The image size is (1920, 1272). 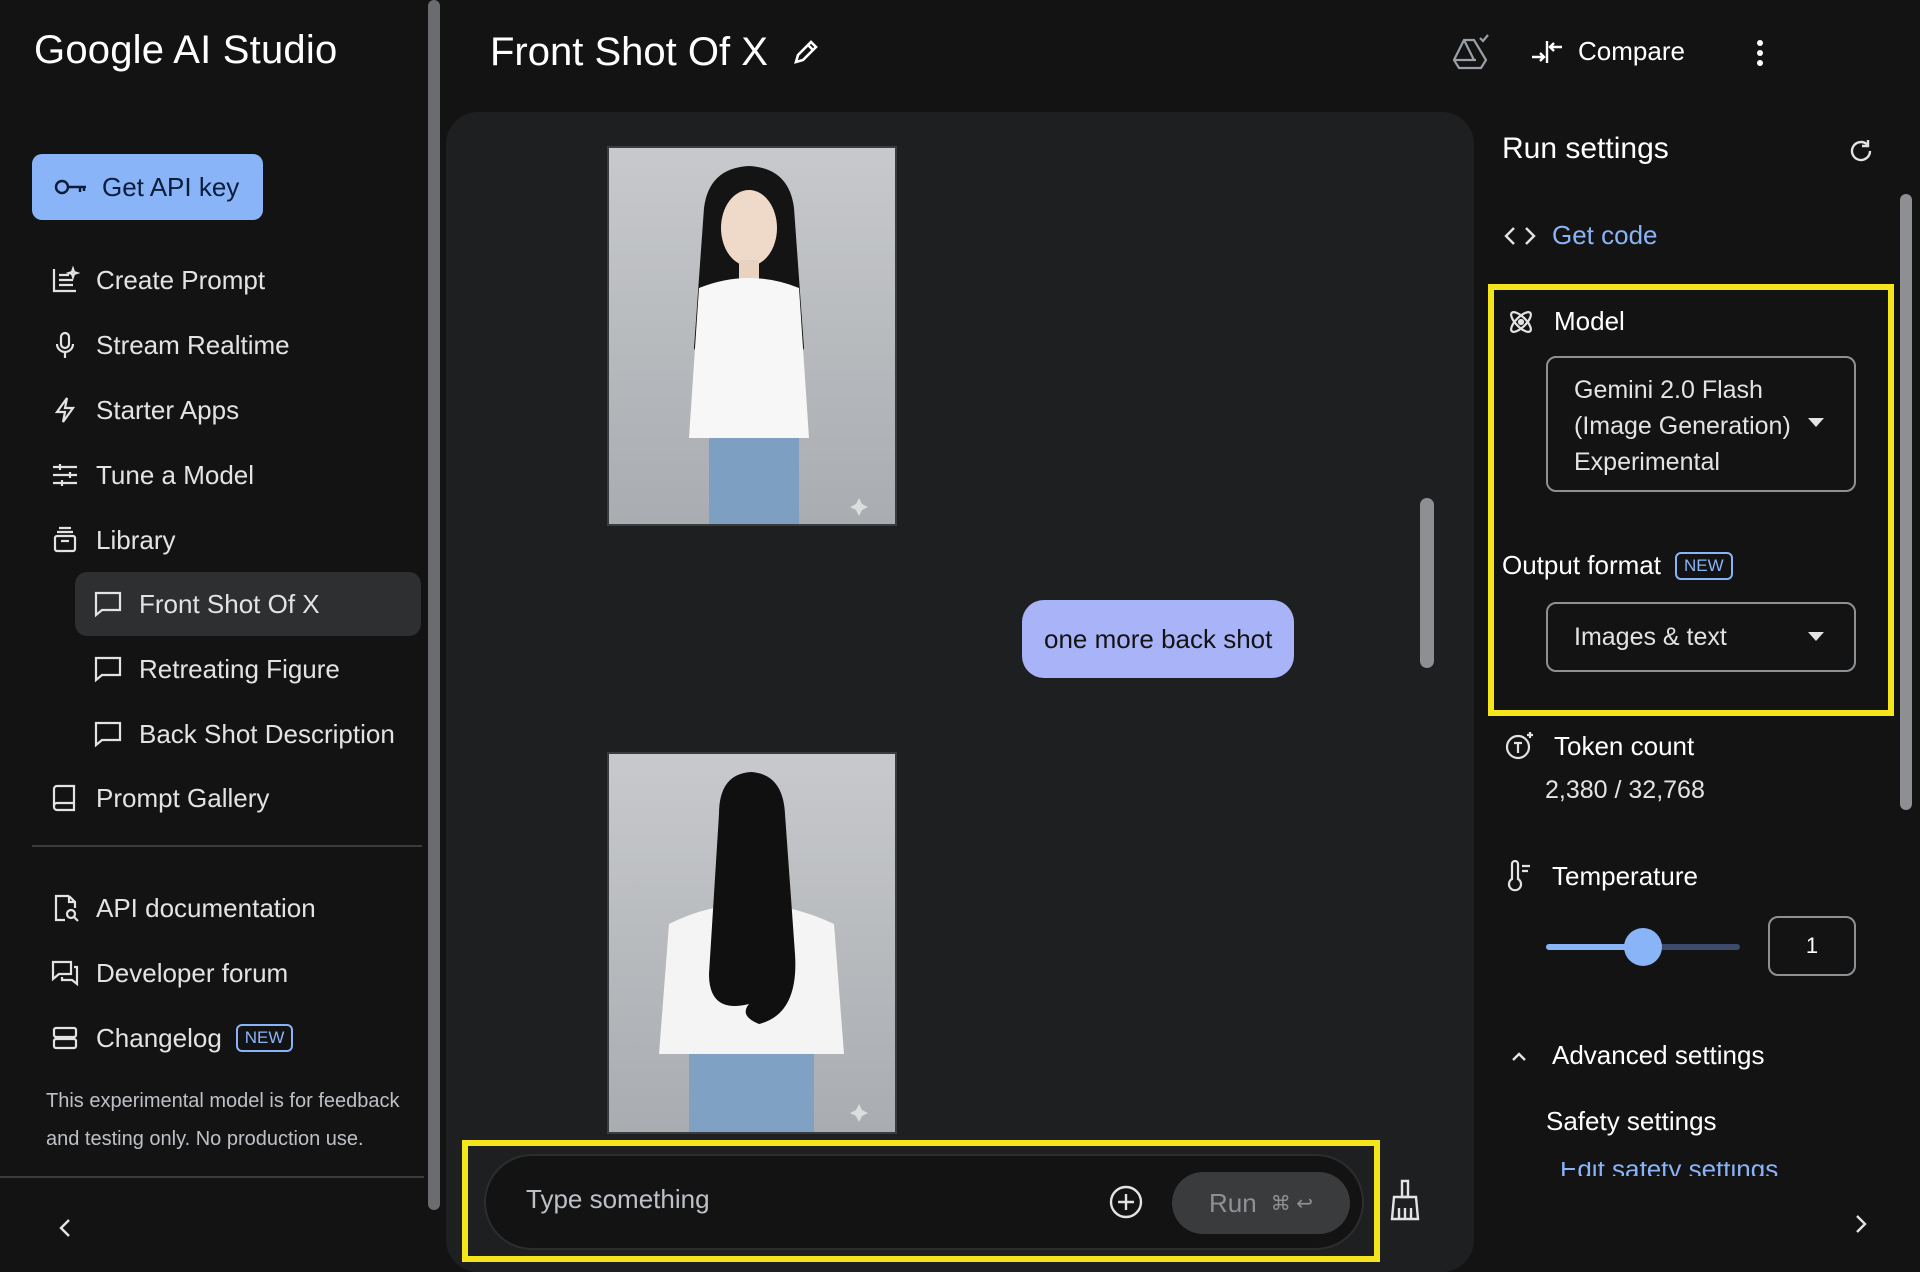 I want to click on nav-tune-model: Tune a Model, so click(x=227, y=475).